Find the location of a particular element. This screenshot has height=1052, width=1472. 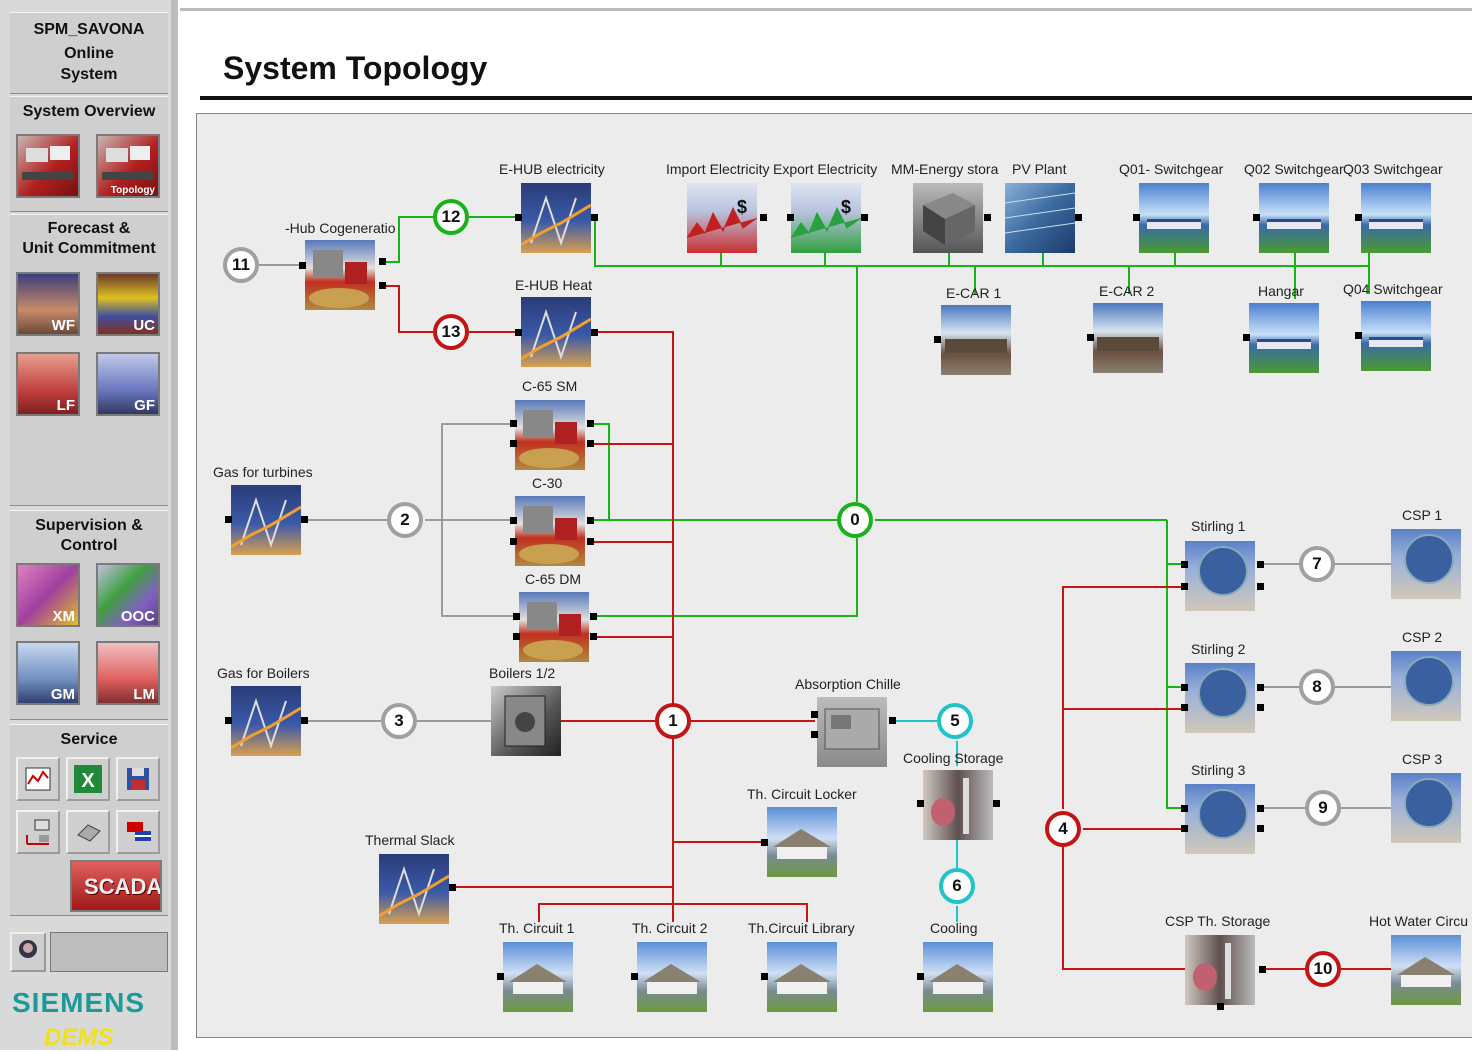

device-hub-cogeneration is located at coordinates (340, 275).